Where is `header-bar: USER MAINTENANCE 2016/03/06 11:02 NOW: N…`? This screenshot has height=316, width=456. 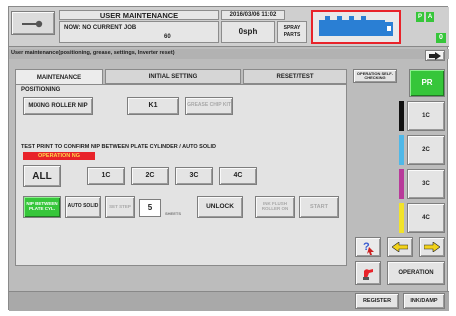
header-bar: USER MAINTENANCE 2016/03/06 11:02 NOW: N… is located at coordinates (229, 27).